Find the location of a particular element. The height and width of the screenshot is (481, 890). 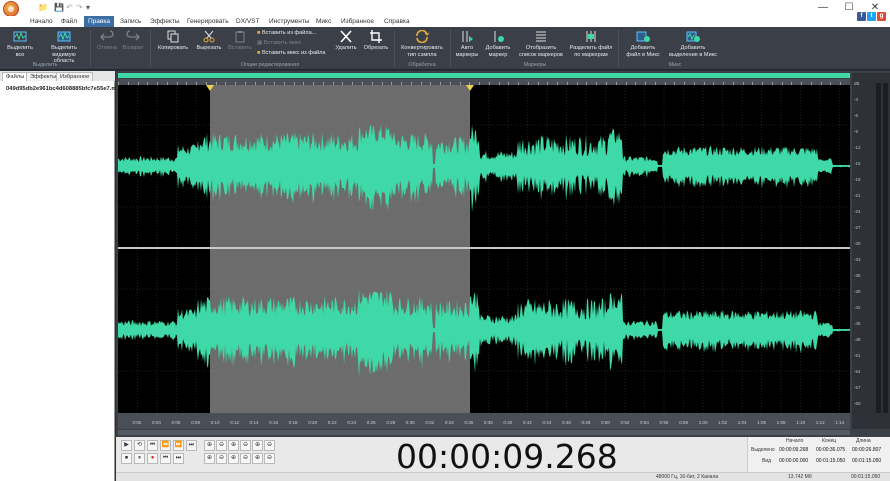

minimize-button: — is located at coordinates (823, 8).